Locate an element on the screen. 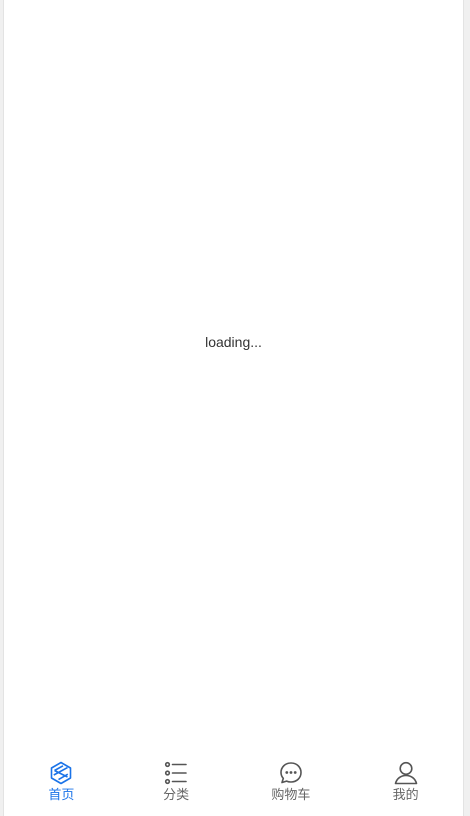 The height and width of the screenshot is (816, 470). category-list-icon is located at coordinates (176, 773).